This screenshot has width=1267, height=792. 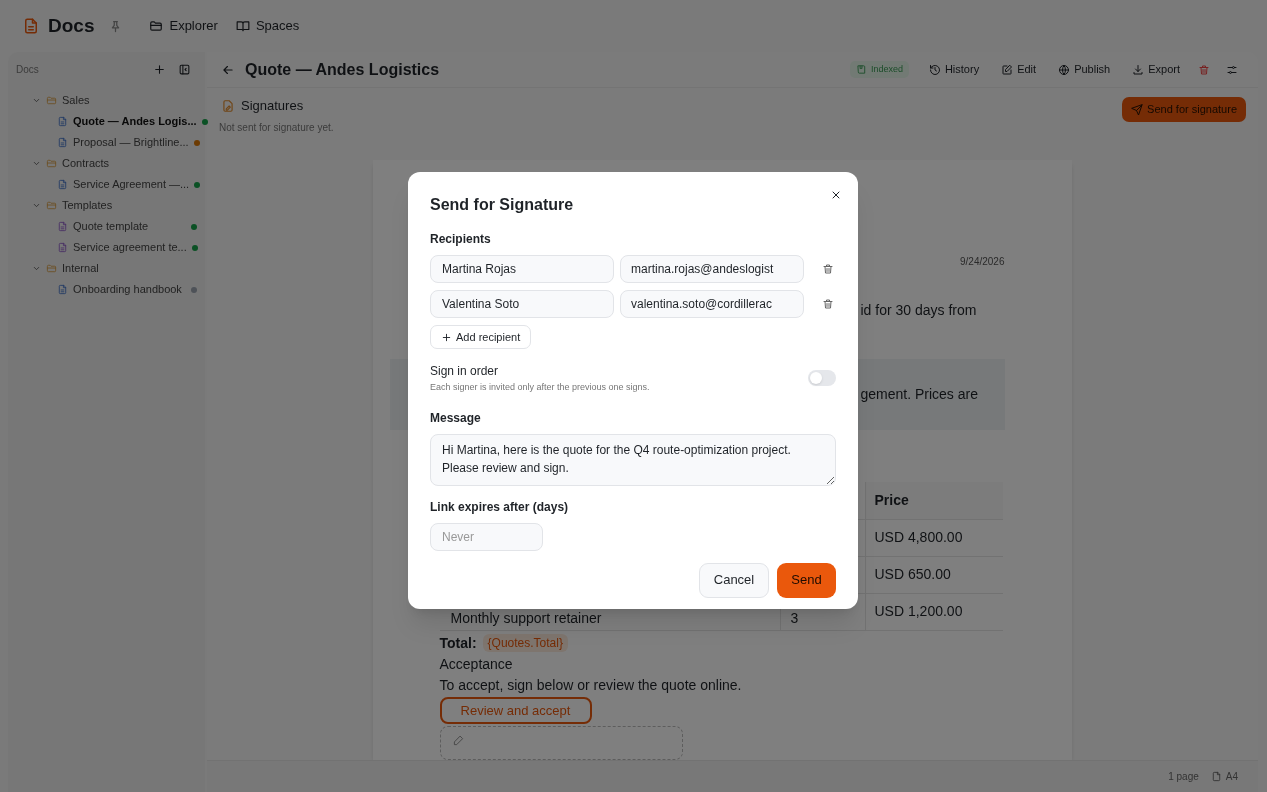 I want to click on folder-item: Internal, so click(x=106, y=268).